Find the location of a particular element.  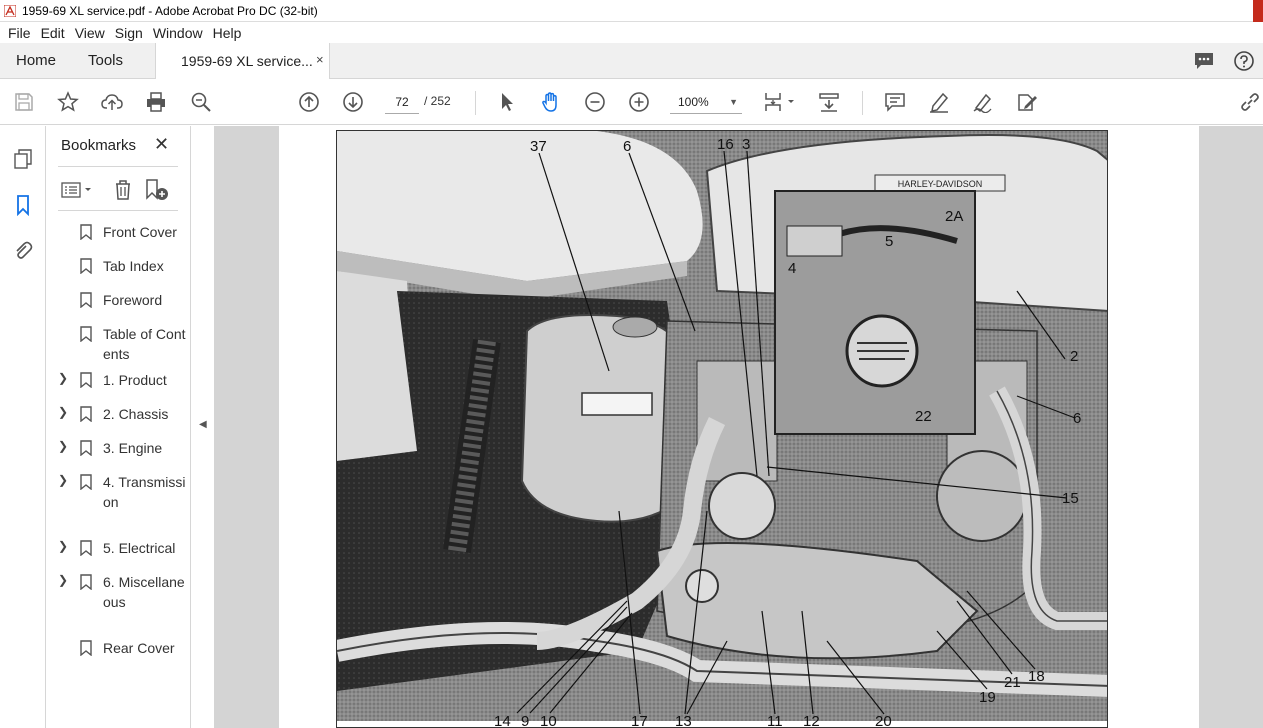

callout-17: 17 is located at coordinates (639, 720).